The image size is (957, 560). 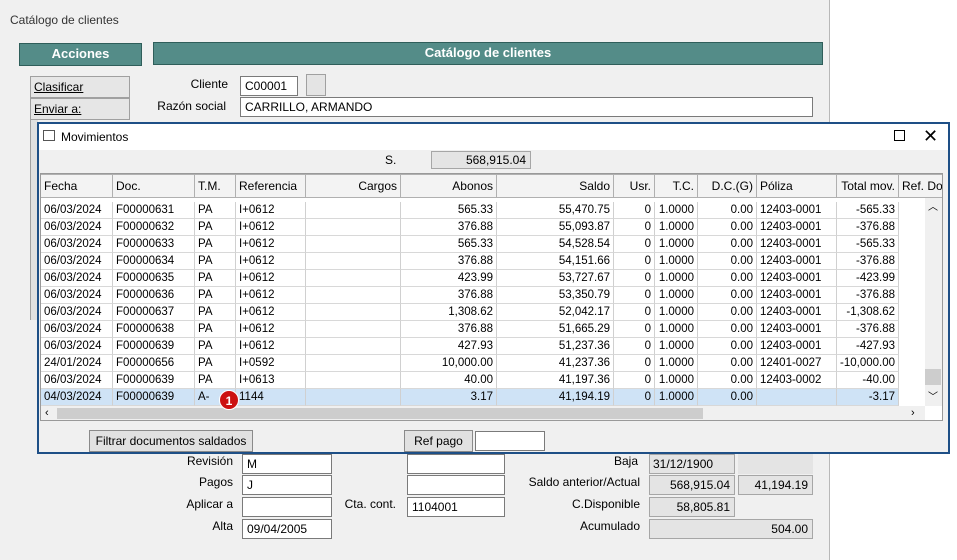 I want to click on column-header-poliza: Póliza, so click(x=797, y=186).